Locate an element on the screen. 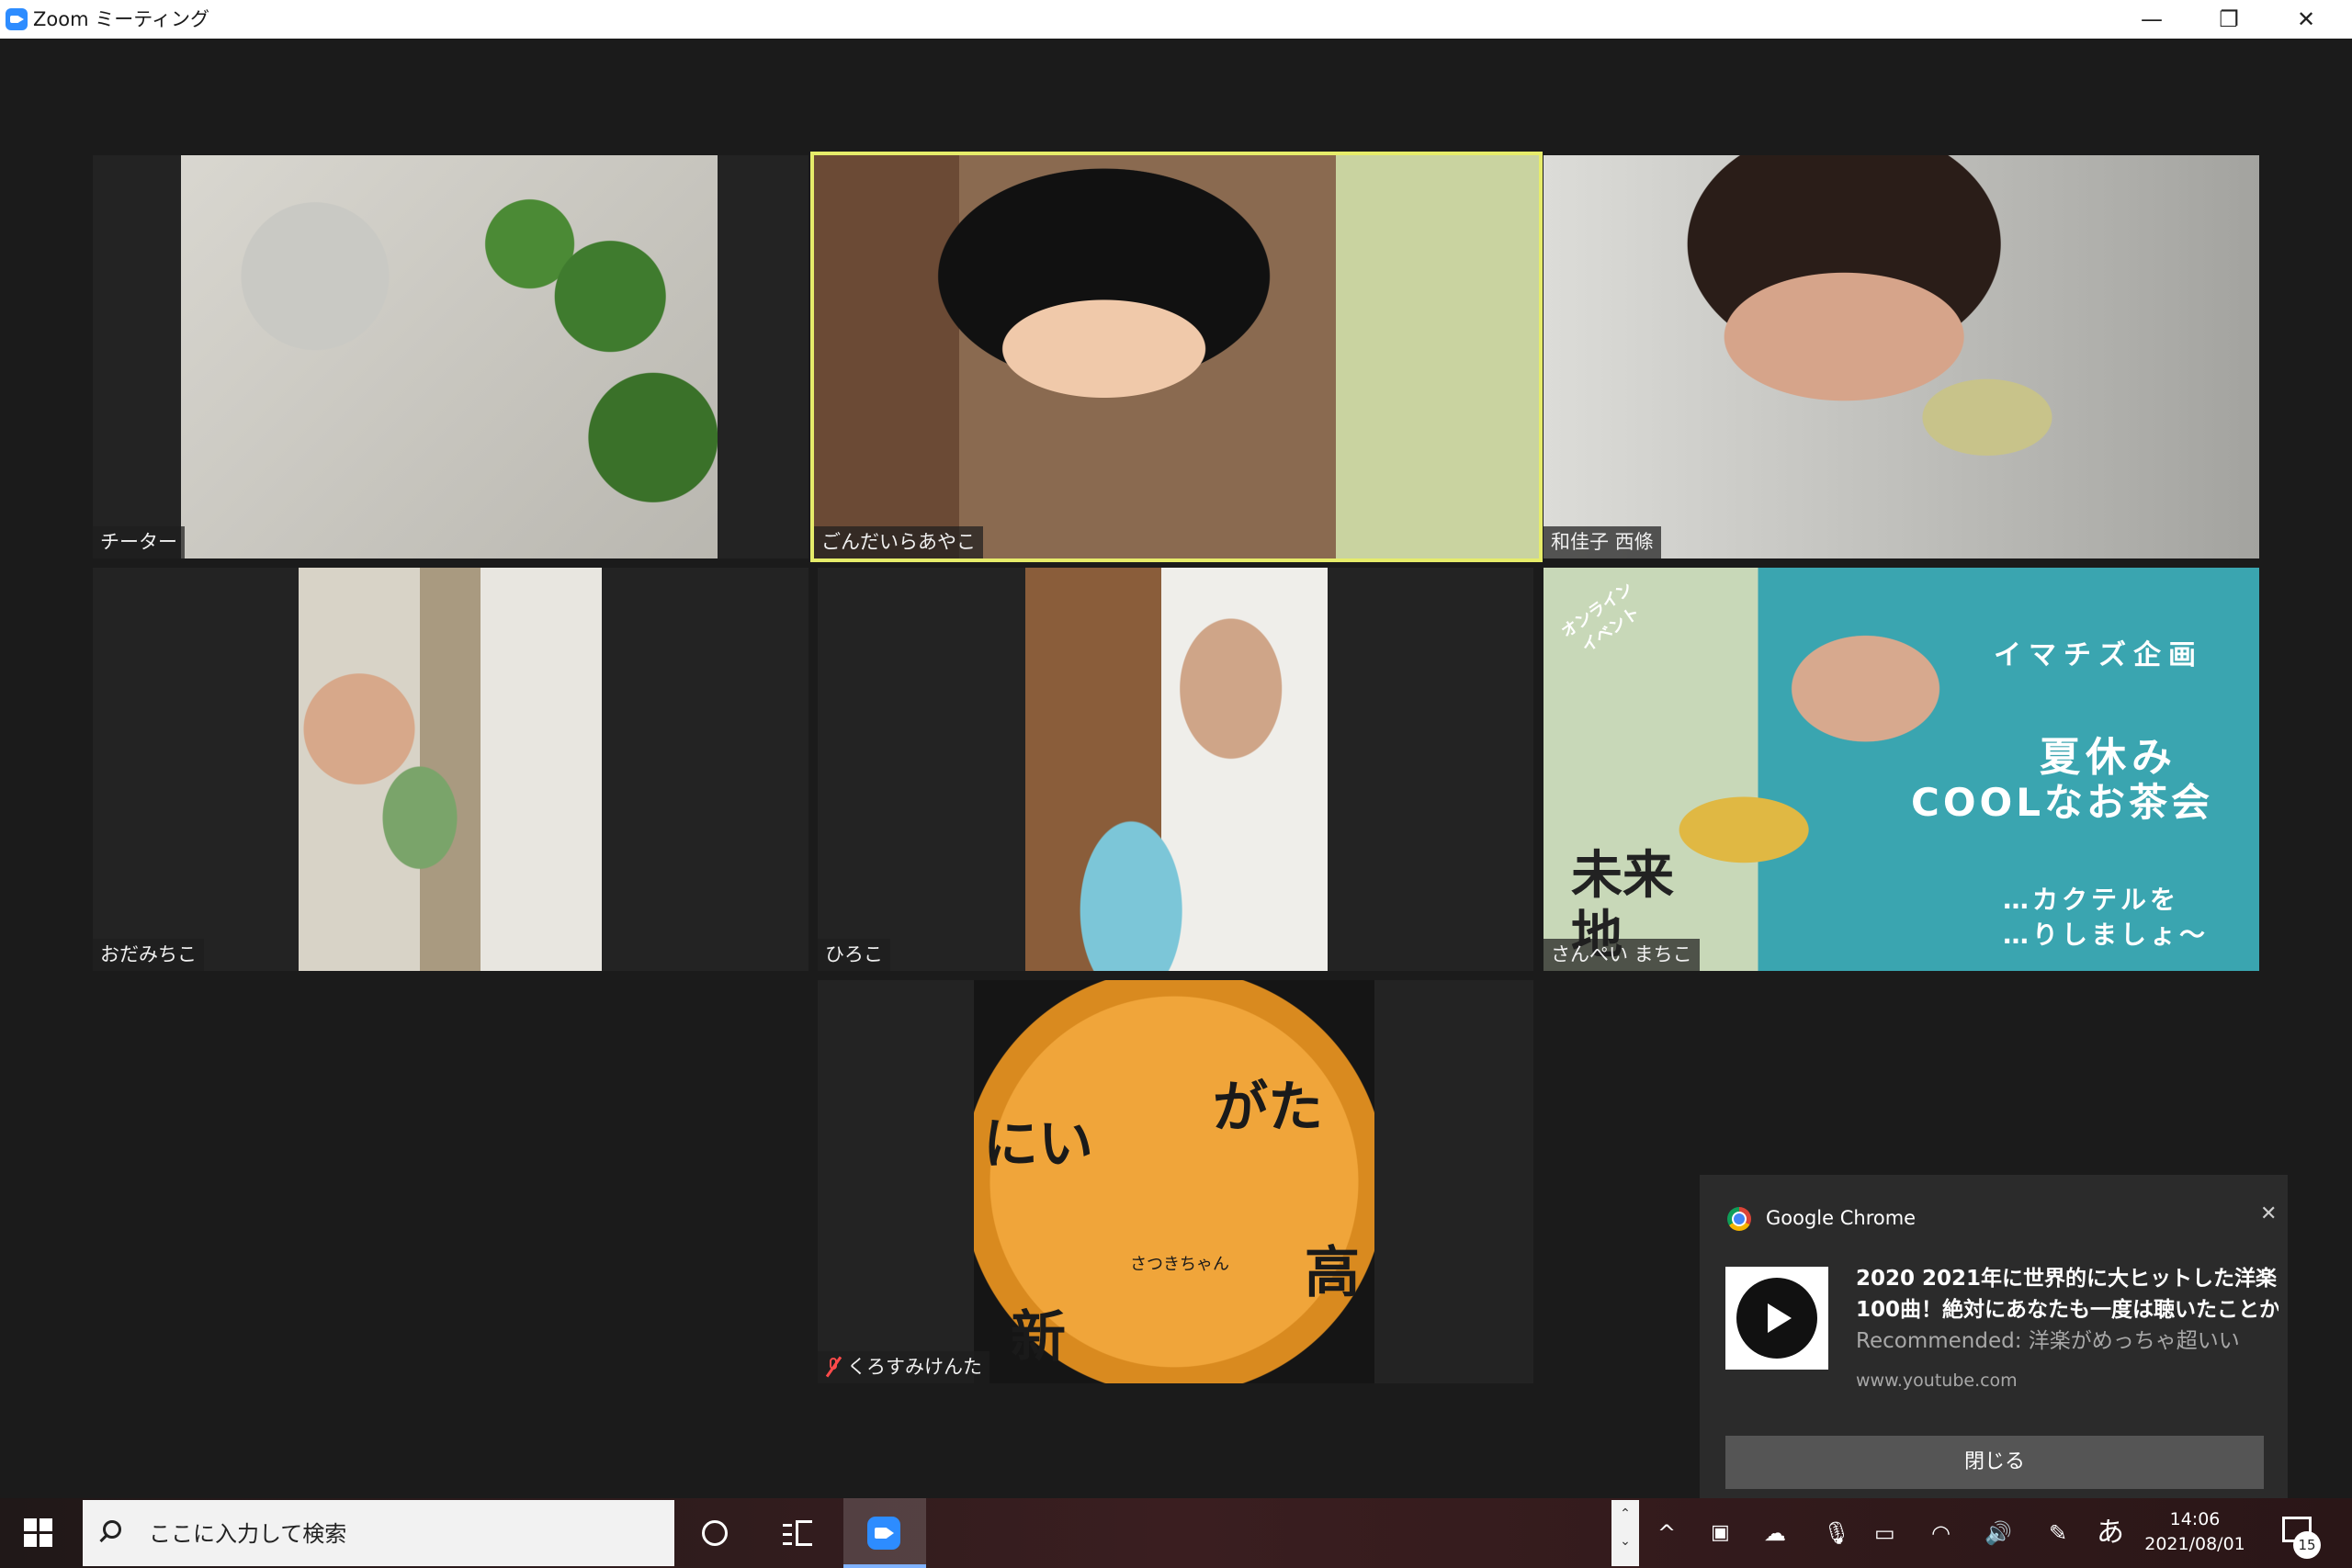 The image size is (2352, 1568). notification-close-icon: ✕ is located at coordinates (2268, 1213).